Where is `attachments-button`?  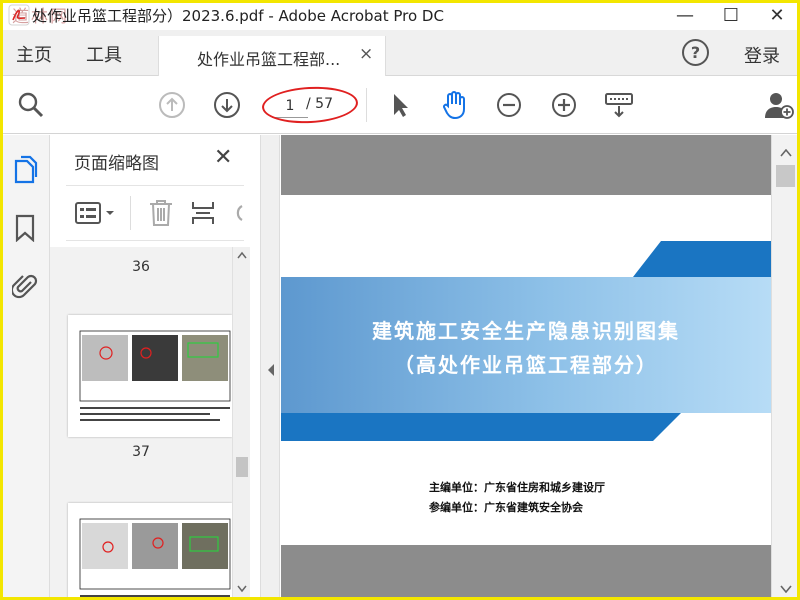
attachments-button is located at coordinates (25, 286).